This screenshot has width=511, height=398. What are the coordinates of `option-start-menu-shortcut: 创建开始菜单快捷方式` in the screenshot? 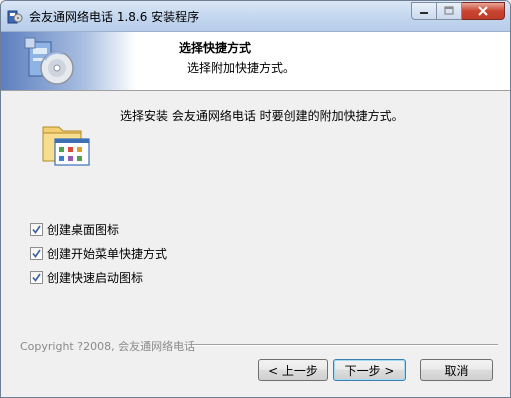 It's located at (98, 253).